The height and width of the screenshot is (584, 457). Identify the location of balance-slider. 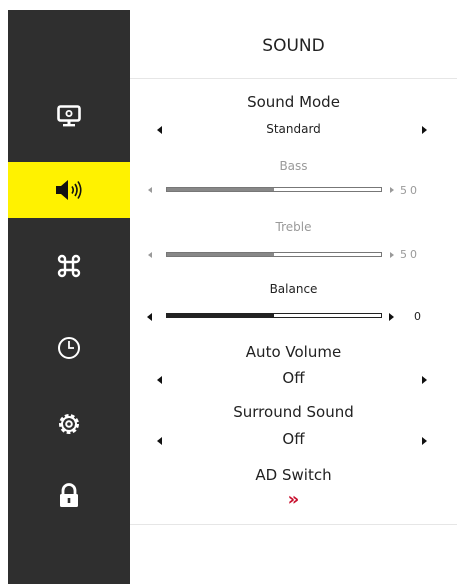
(274, 315).